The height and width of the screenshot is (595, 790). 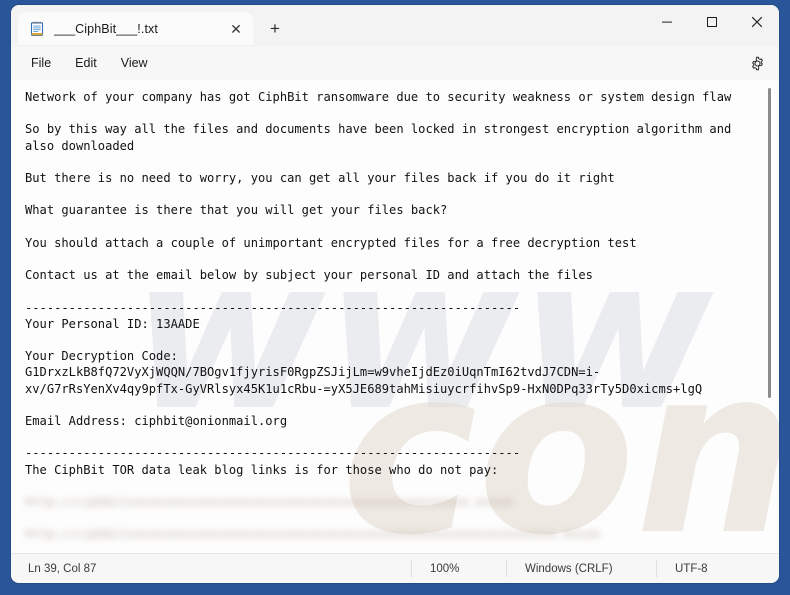 What do you see at coordinates (458, 568) in the screenshot?
I see `status-zoom-level: 100%` at bounding box center [458, 568].